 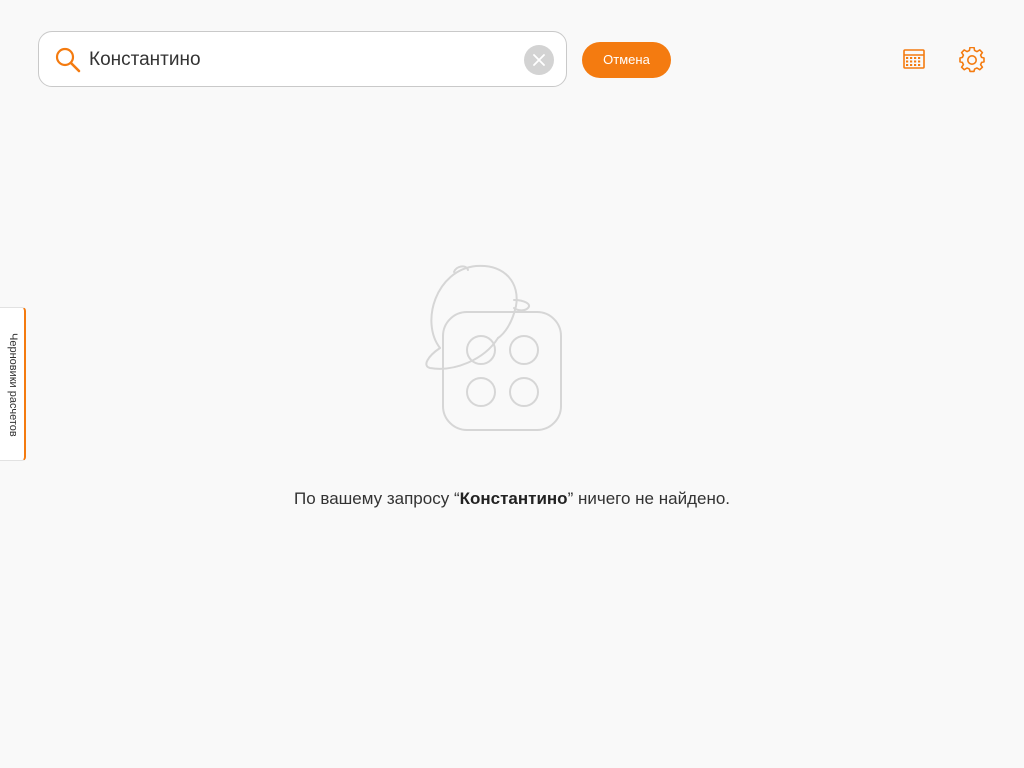 I want to click on drafts-side-tab: Черновики расчетов, so click(x=13, y=384).